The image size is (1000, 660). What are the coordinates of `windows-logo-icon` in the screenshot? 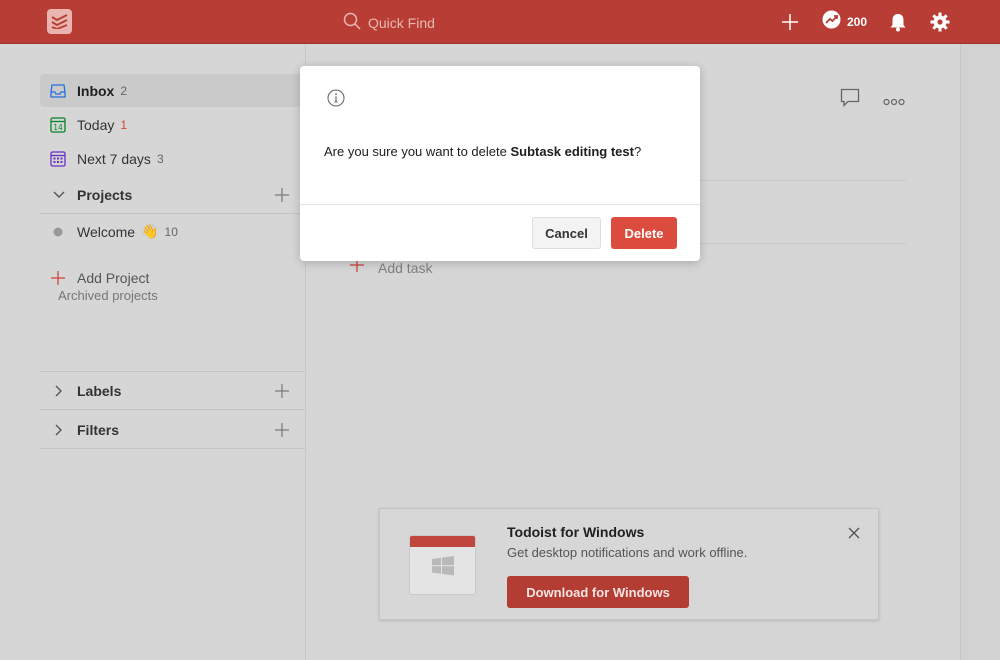 It's located at (443, 568).